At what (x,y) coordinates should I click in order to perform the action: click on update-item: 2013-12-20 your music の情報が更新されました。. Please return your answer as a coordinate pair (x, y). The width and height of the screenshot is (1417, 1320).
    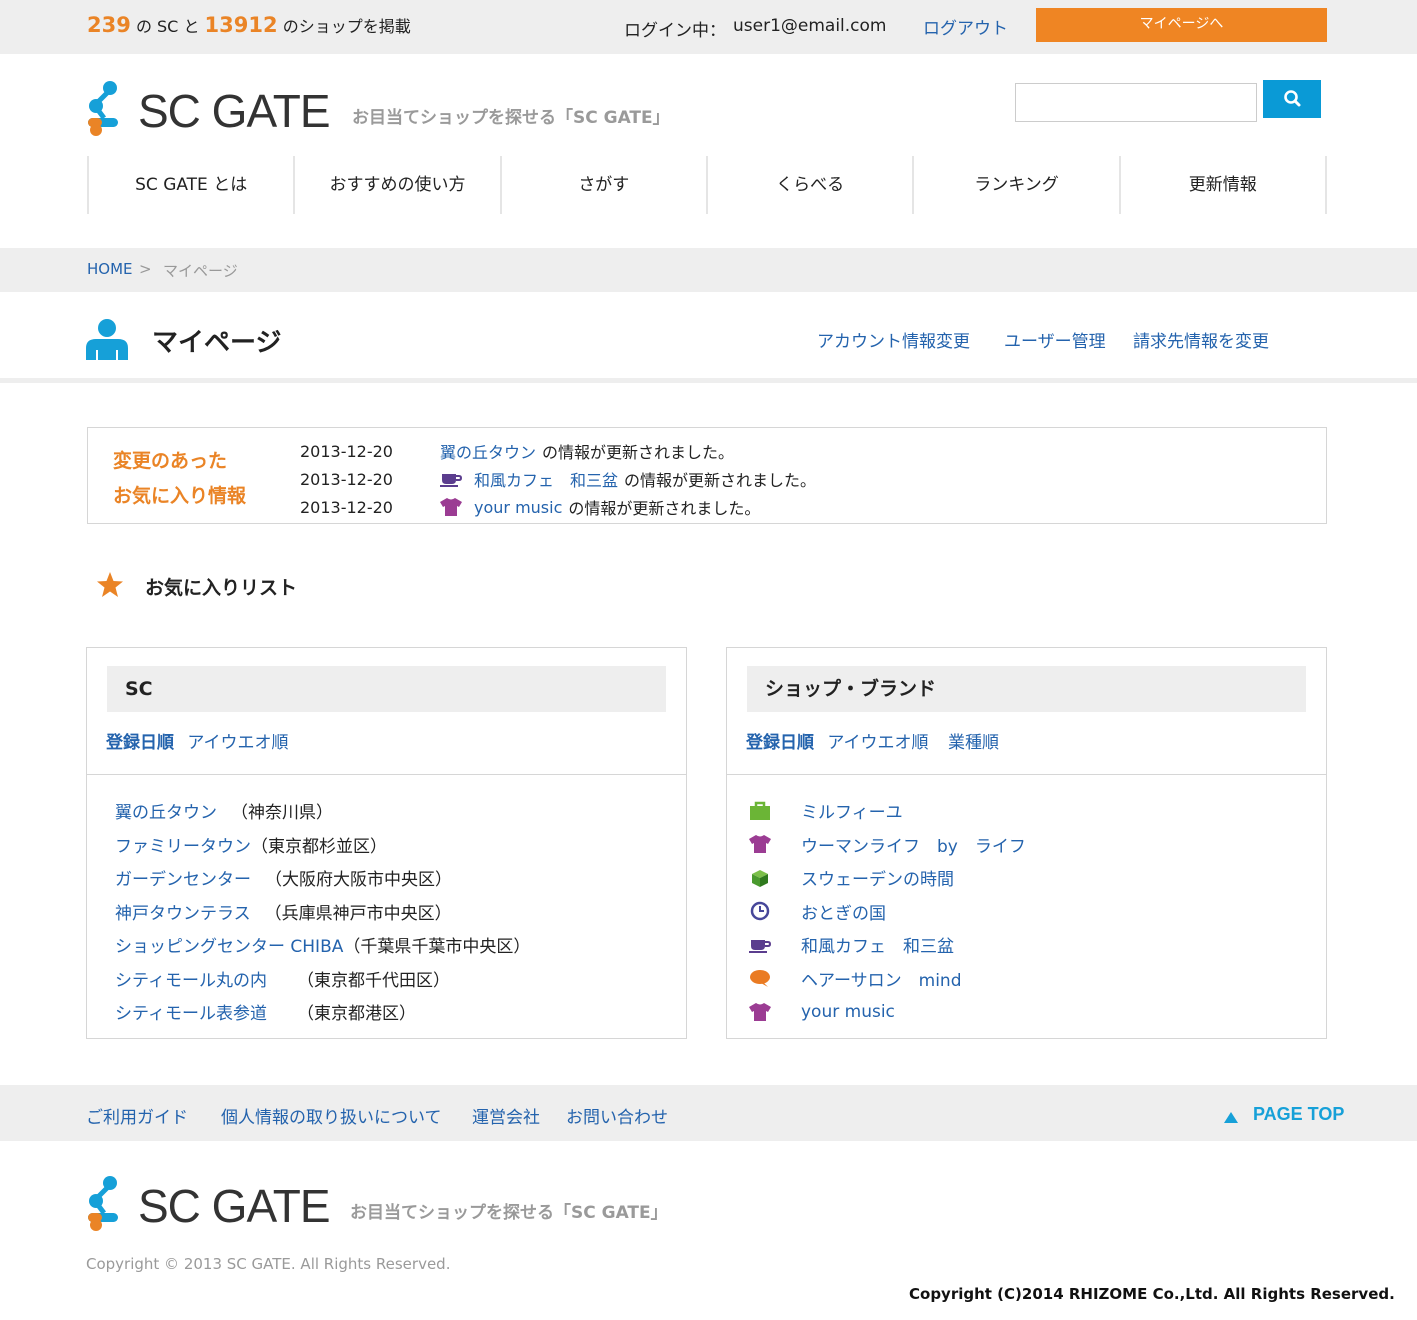
    Looking at the image, I should click on (530, 507).